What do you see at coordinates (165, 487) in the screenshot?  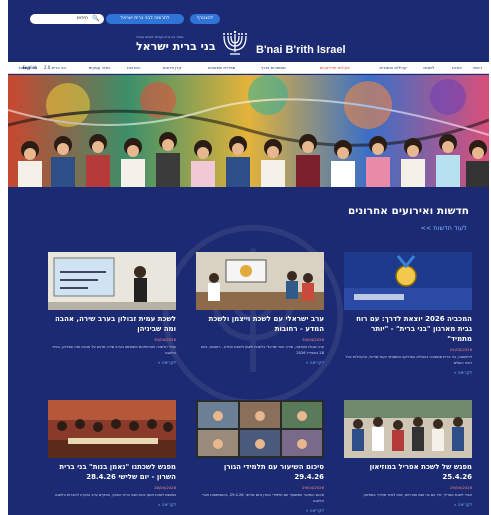 I see `news-card-date: 28/04/2026` at bounding box center [165, 487].